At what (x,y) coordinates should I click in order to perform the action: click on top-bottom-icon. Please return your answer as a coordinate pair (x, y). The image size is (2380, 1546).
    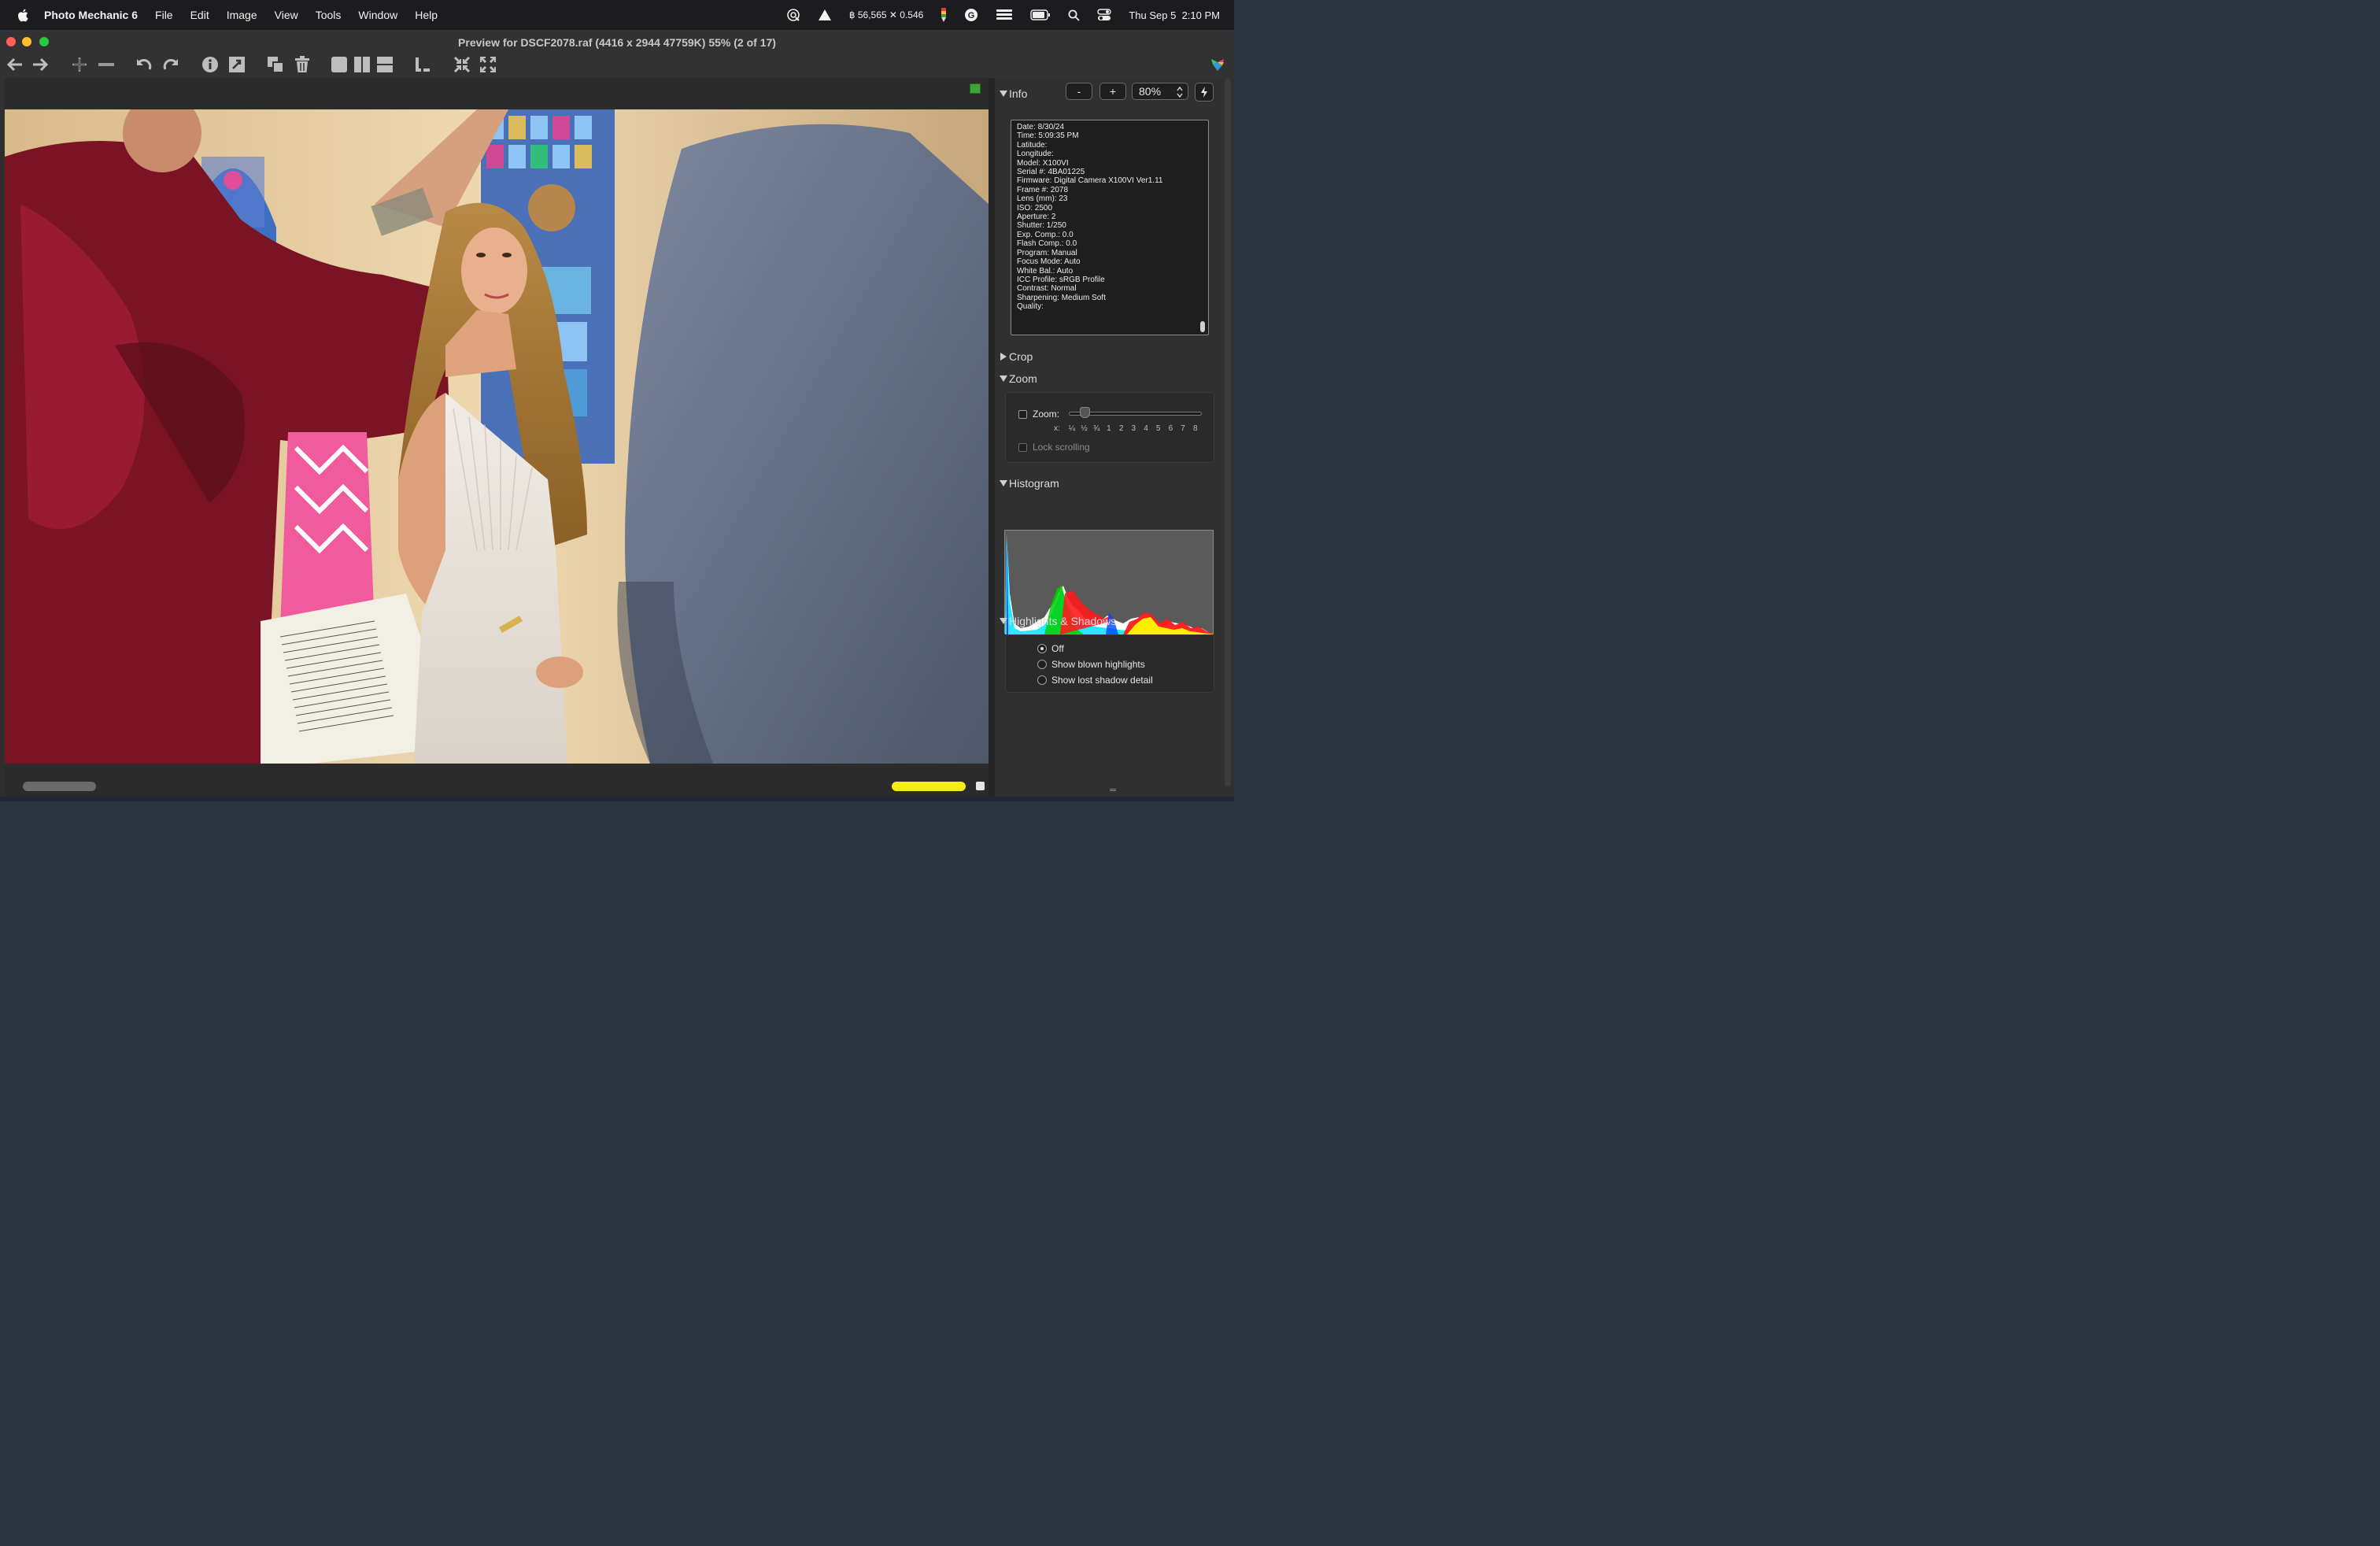
    Looking at the image, I should click on (385, 64).